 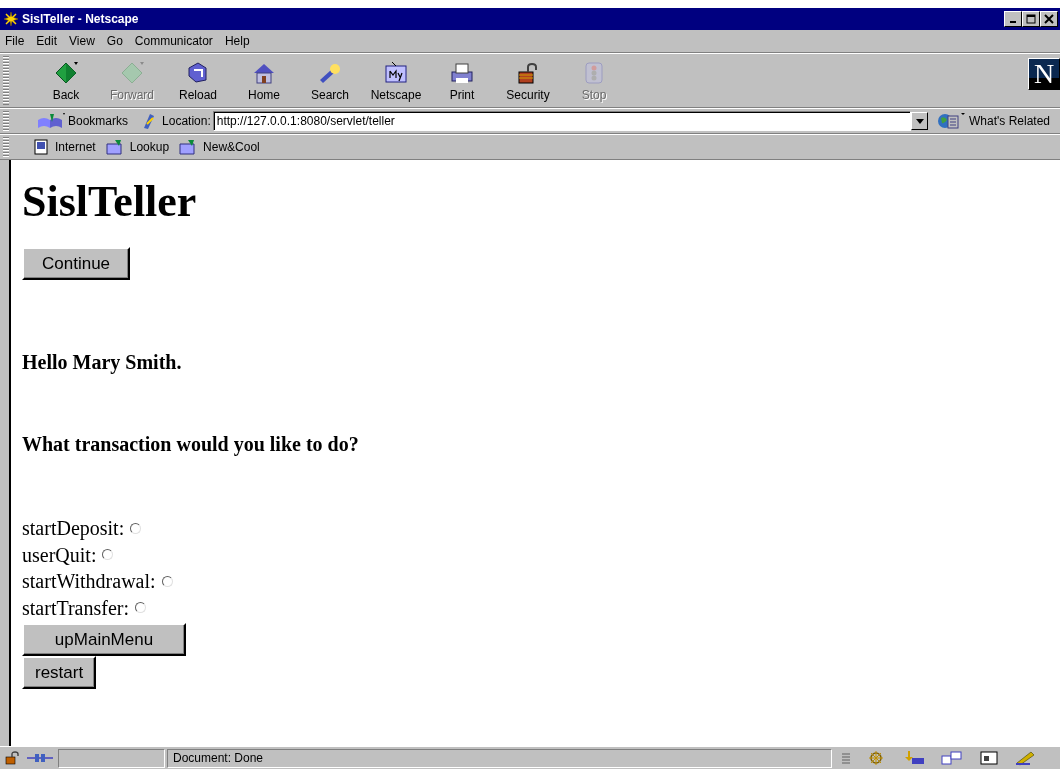 I want to click on url-field: http://127.0.0.1:8080/servlet/teller, so click(x=561, y=121).